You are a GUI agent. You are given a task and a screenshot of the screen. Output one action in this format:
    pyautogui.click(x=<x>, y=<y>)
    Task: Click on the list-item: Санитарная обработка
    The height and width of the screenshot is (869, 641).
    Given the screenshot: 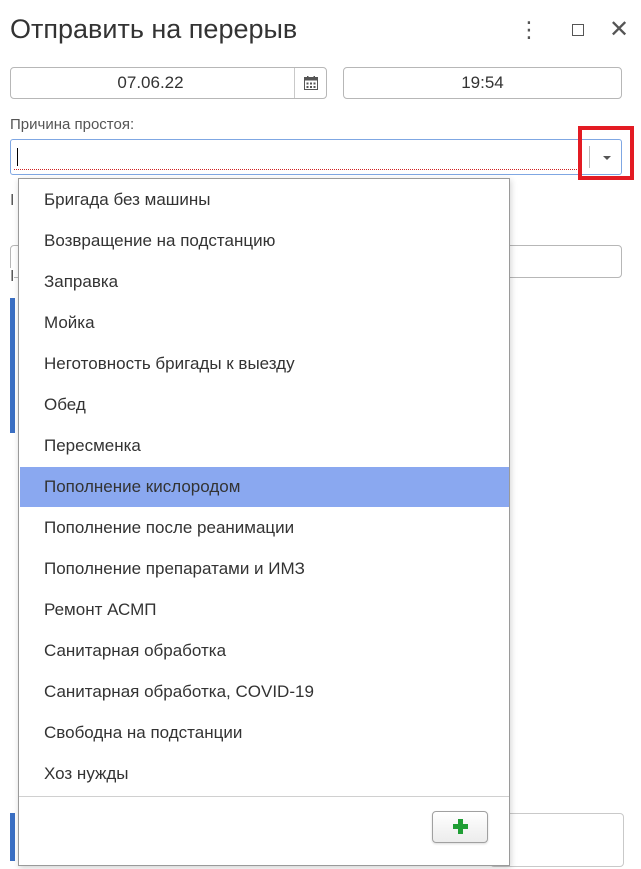 What is the action you would take?
    pyautogui.click(x=264, y=651)
    